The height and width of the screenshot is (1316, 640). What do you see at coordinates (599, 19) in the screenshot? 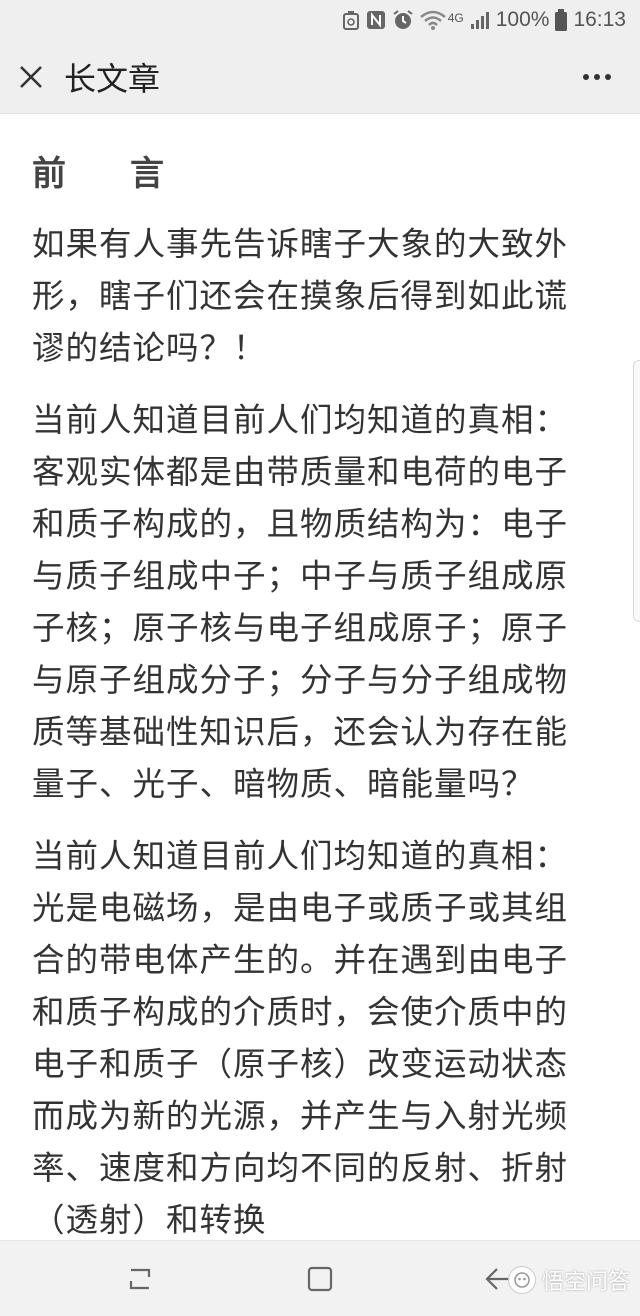
I see `clock: 16:13` at bounding box center [599, 19].